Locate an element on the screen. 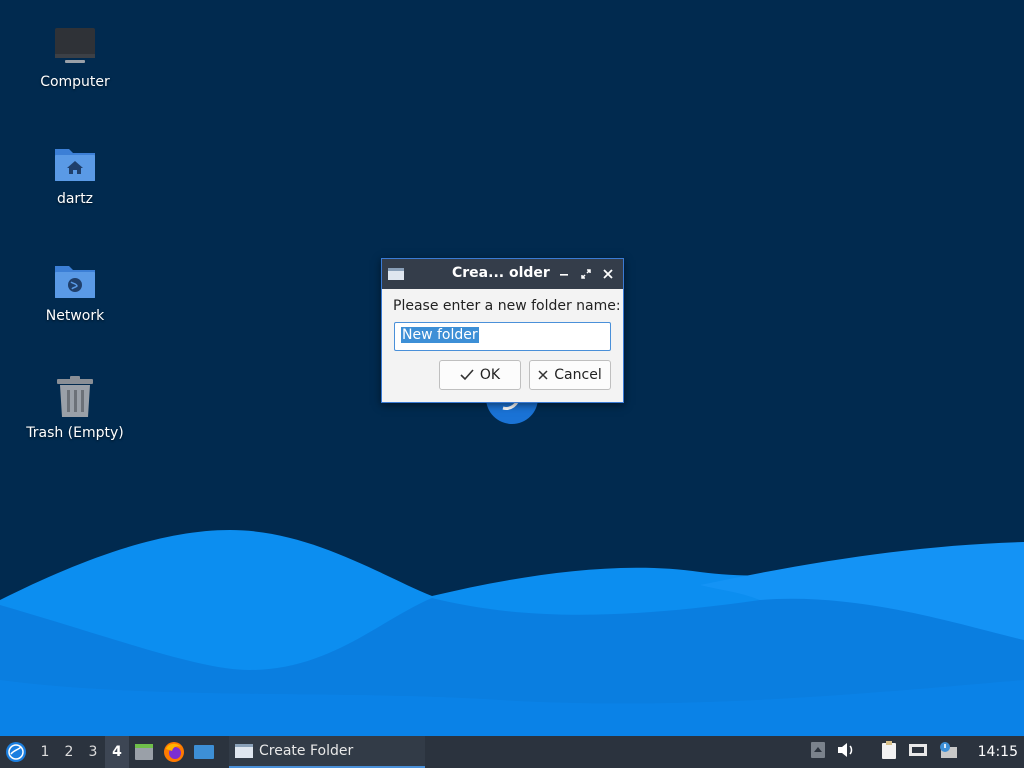  desktop-icon-label: Computer is located at coordinates (75, 82).